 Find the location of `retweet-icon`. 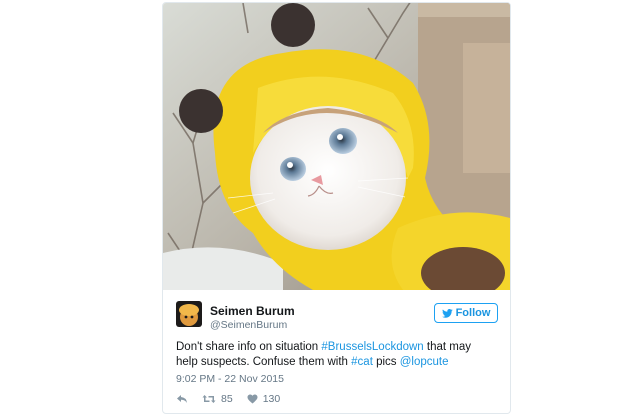

retweet-icon is located at coordinates (209, 399).